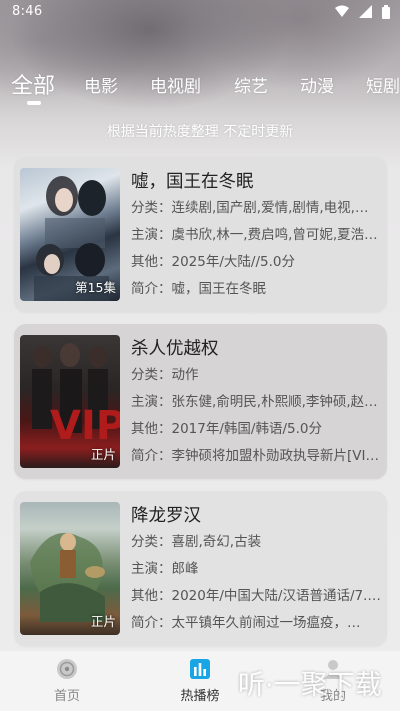  Describe the element at coordinates (165, 375) in the screenshot. I see `item-category: 分类：动作` at that location.